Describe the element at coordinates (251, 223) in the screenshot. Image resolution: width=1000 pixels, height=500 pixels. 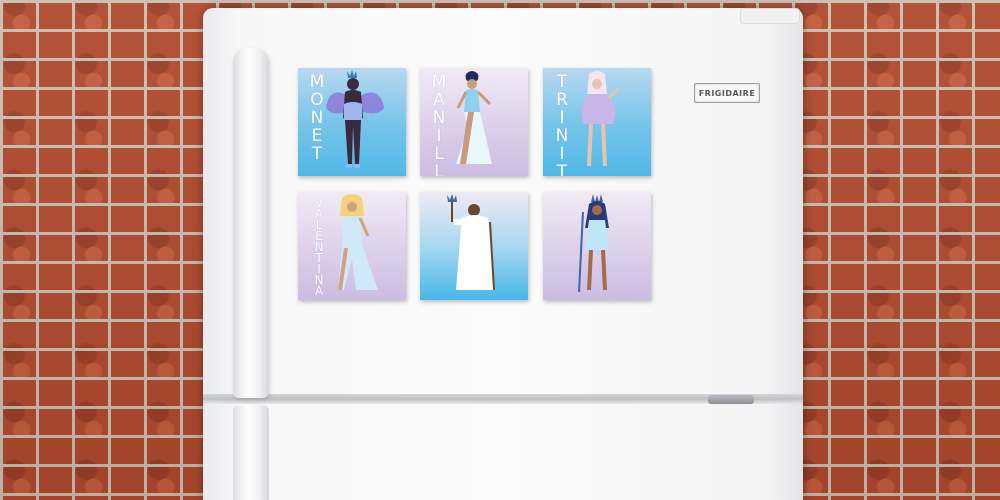
I see `freezer-door-handle` at that location.